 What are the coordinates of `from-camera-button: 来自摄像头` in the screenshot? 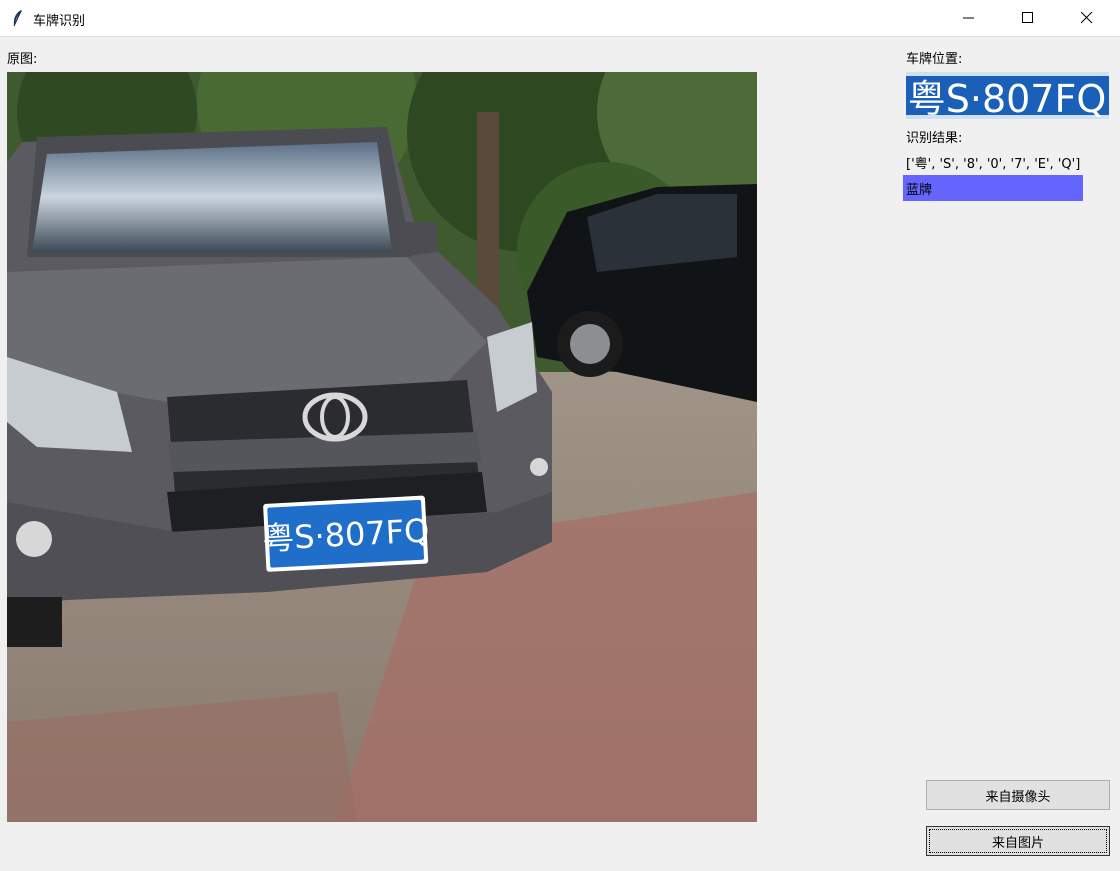 It's located at (1018, 795).